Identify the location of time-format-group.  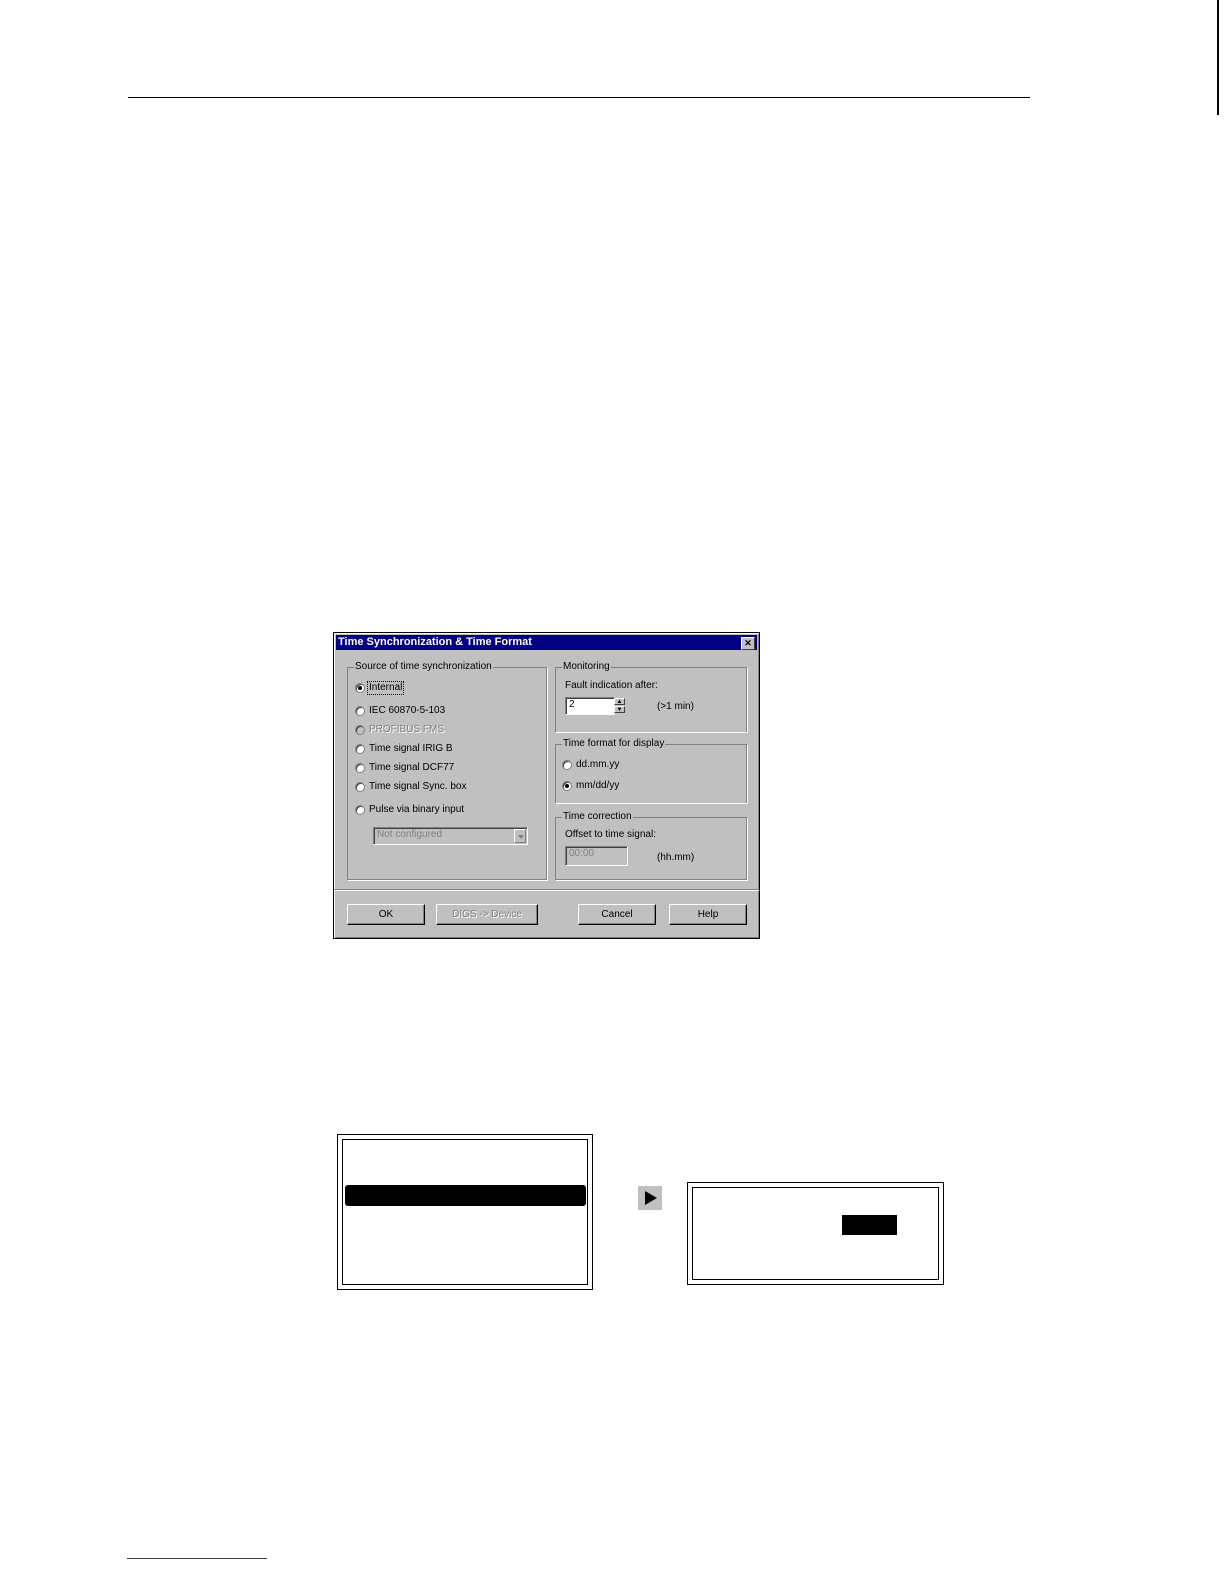
(651, 773).